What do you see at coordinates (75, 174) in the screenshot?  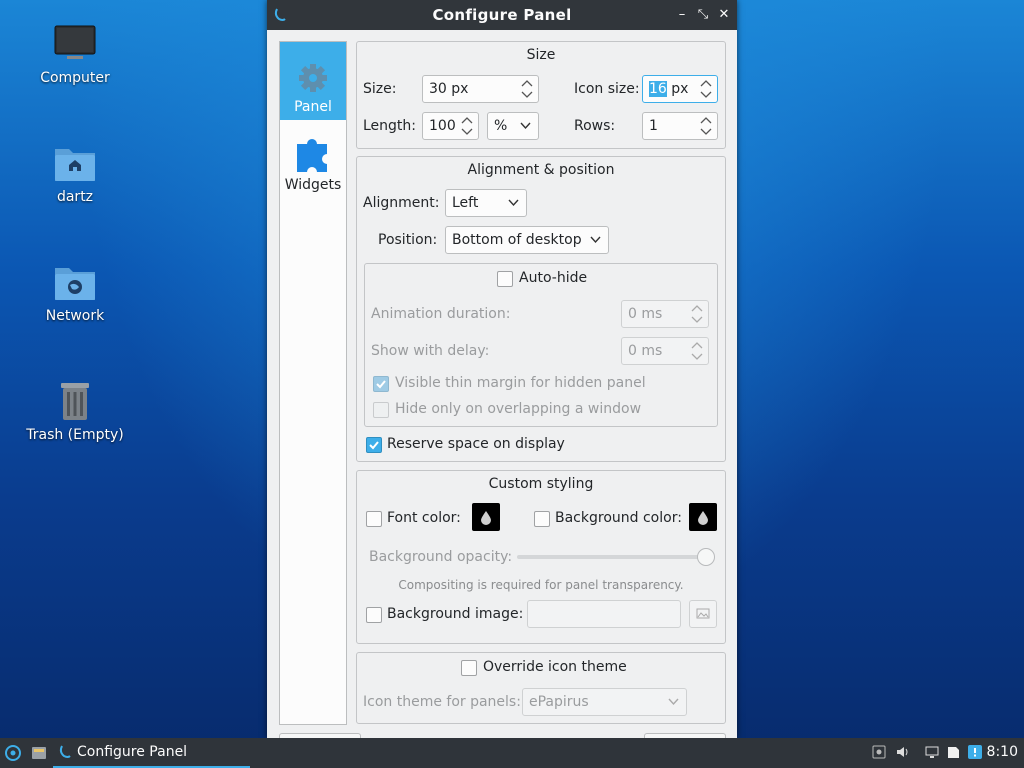 I see `desktop-icon-home: dartz` at bounding box center [75, 174].